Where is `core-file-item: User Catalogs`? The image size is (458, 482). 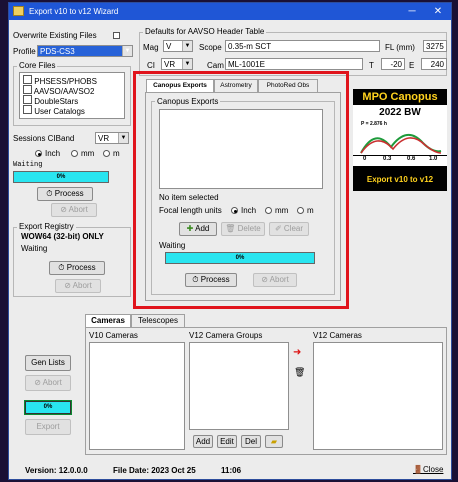 core-file-item: User Catalogs is located at coordinates (54, 110).